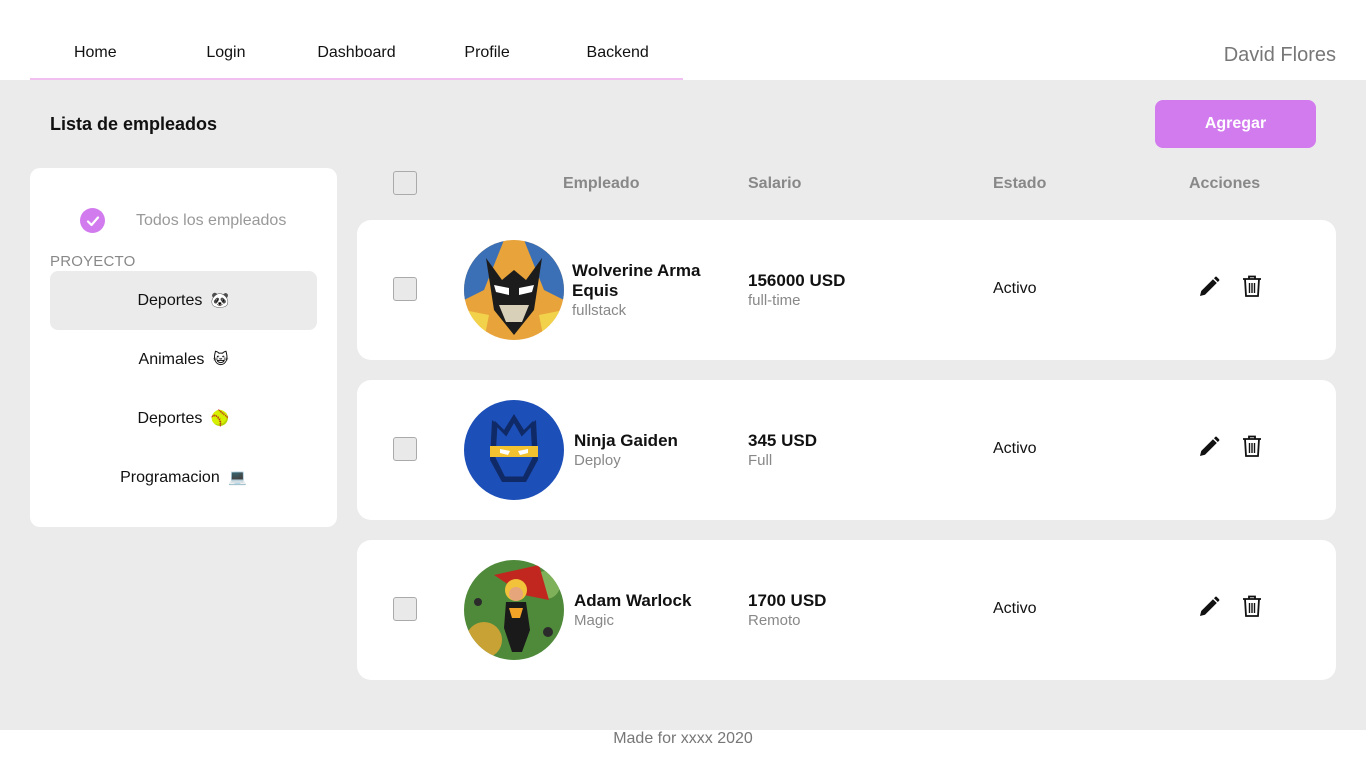 Image resolution: width=1366 pixels, height=778 pixels. I want to click on salary-type: full-time, so click(774, 300).